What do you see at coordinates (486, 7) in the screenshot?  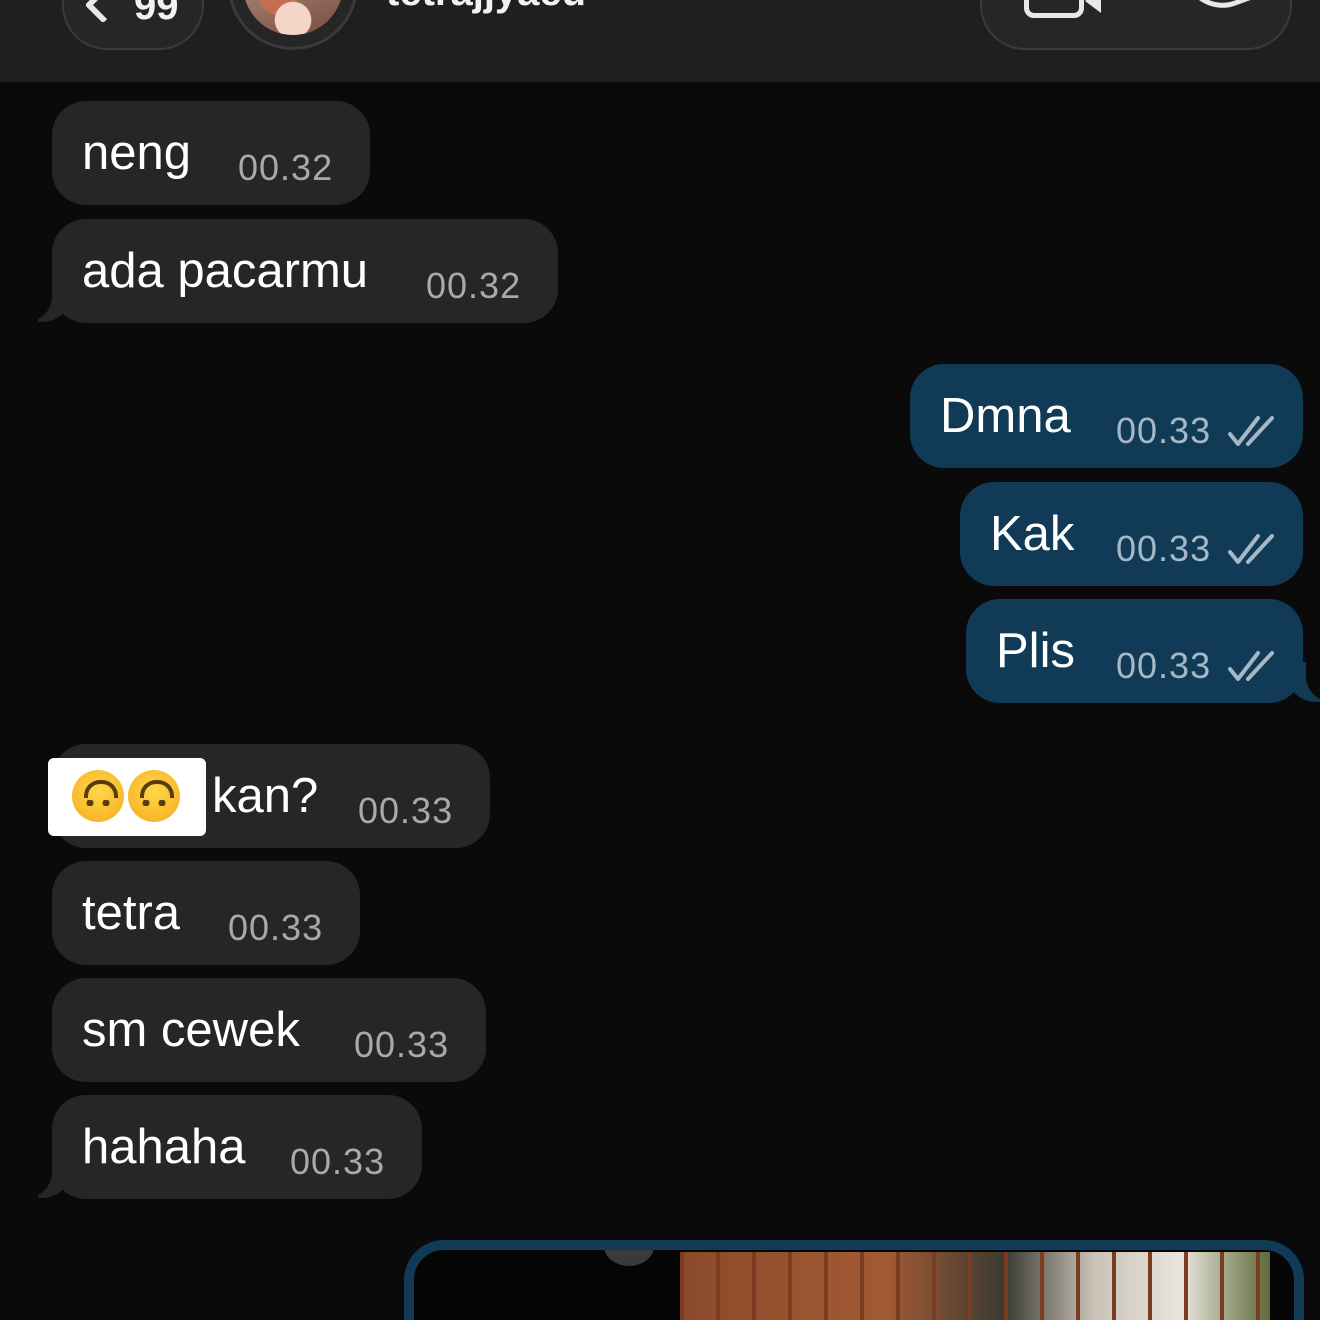 I see `contact-name: tetrajjyaeu` at bounding box center [486, 7].